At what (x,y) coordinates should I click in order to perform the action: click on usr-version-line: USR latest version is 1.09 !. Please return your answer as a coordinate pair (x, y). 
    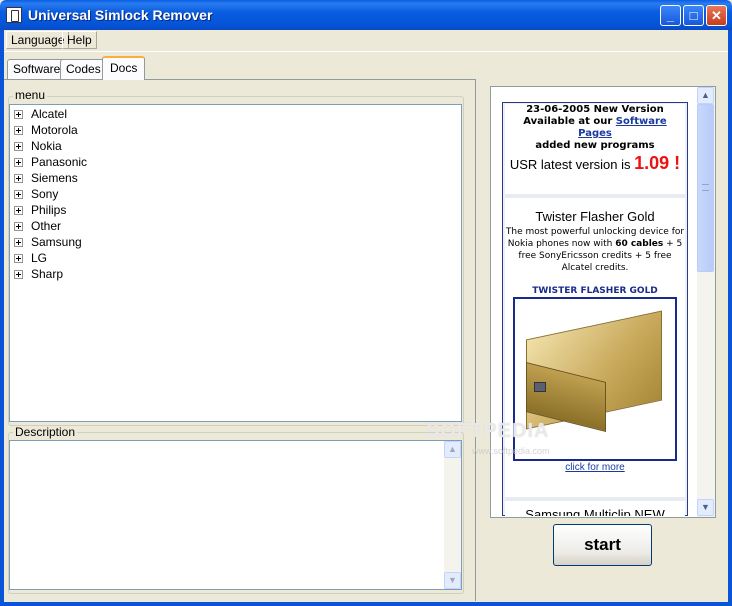
    Looking at the image, I should click on (595, 163).